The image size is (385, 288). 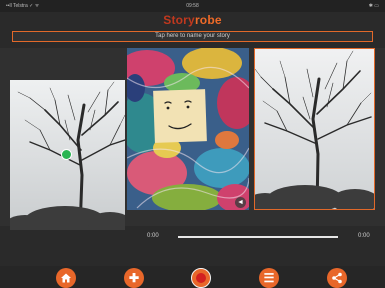 I want to click on record-marker, so click(x=66, y=154).